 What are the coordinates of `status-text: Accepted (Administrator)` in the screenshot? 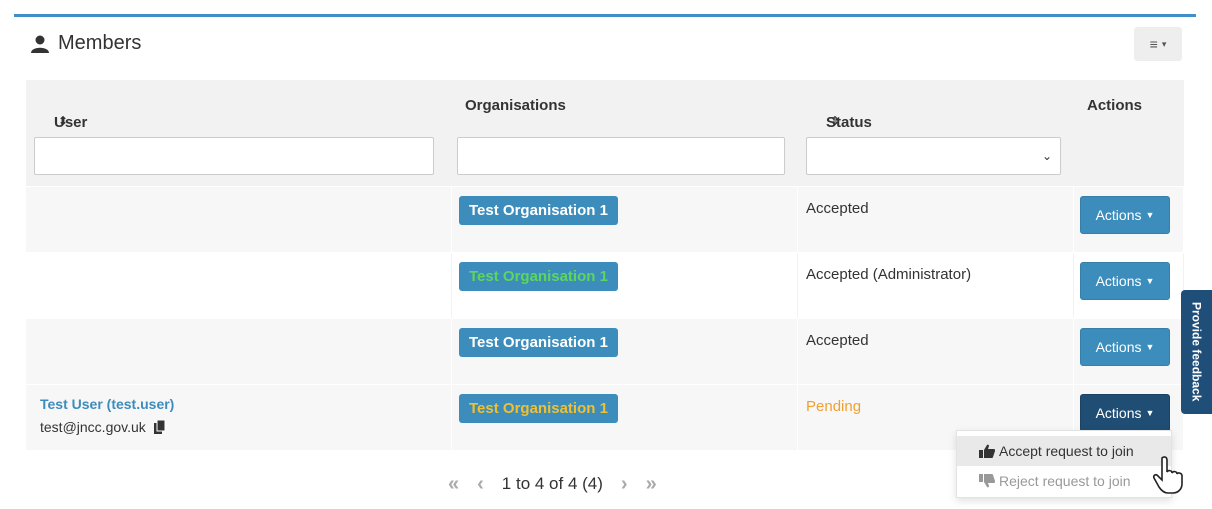 It's located at (889, 274).